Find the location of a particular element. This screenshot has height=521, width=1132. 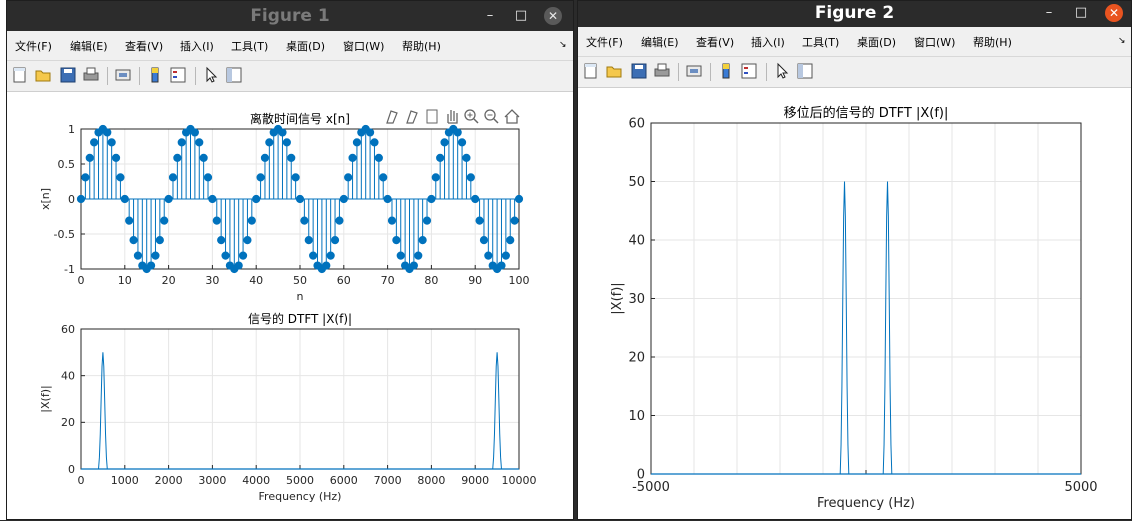

y-tick-label: -0.5 is located at coordinates (64, 234).